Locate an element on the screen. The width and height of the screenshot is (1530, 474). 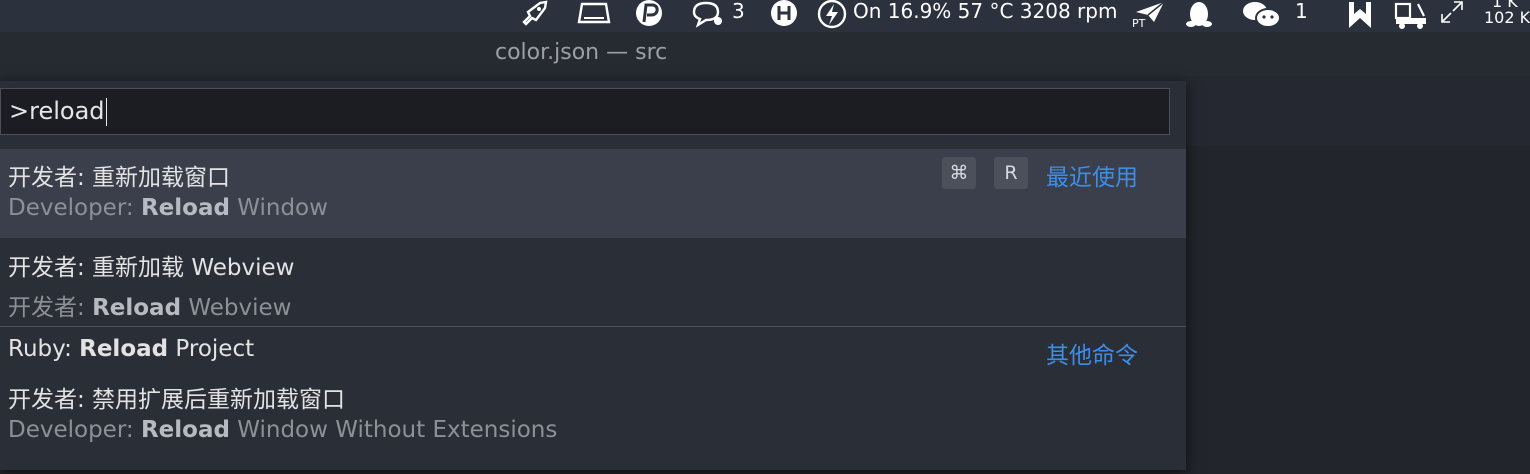
command-item-label: 开发者: 禁用扩展后重新加载窗口 is located at coordinates (177, 400).